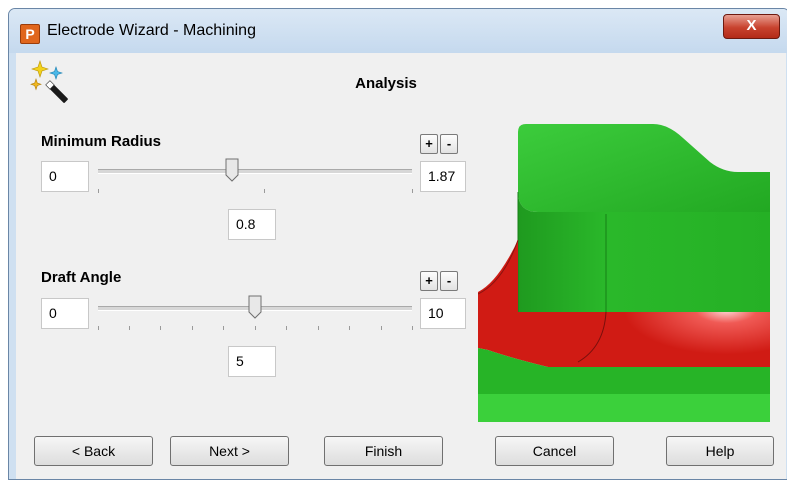 The height and width of the screenshot is (480, 787). What do you see at coordinates (624, 408) in the screenshot?
I see `base-surface` at bounding box center [624, 408].